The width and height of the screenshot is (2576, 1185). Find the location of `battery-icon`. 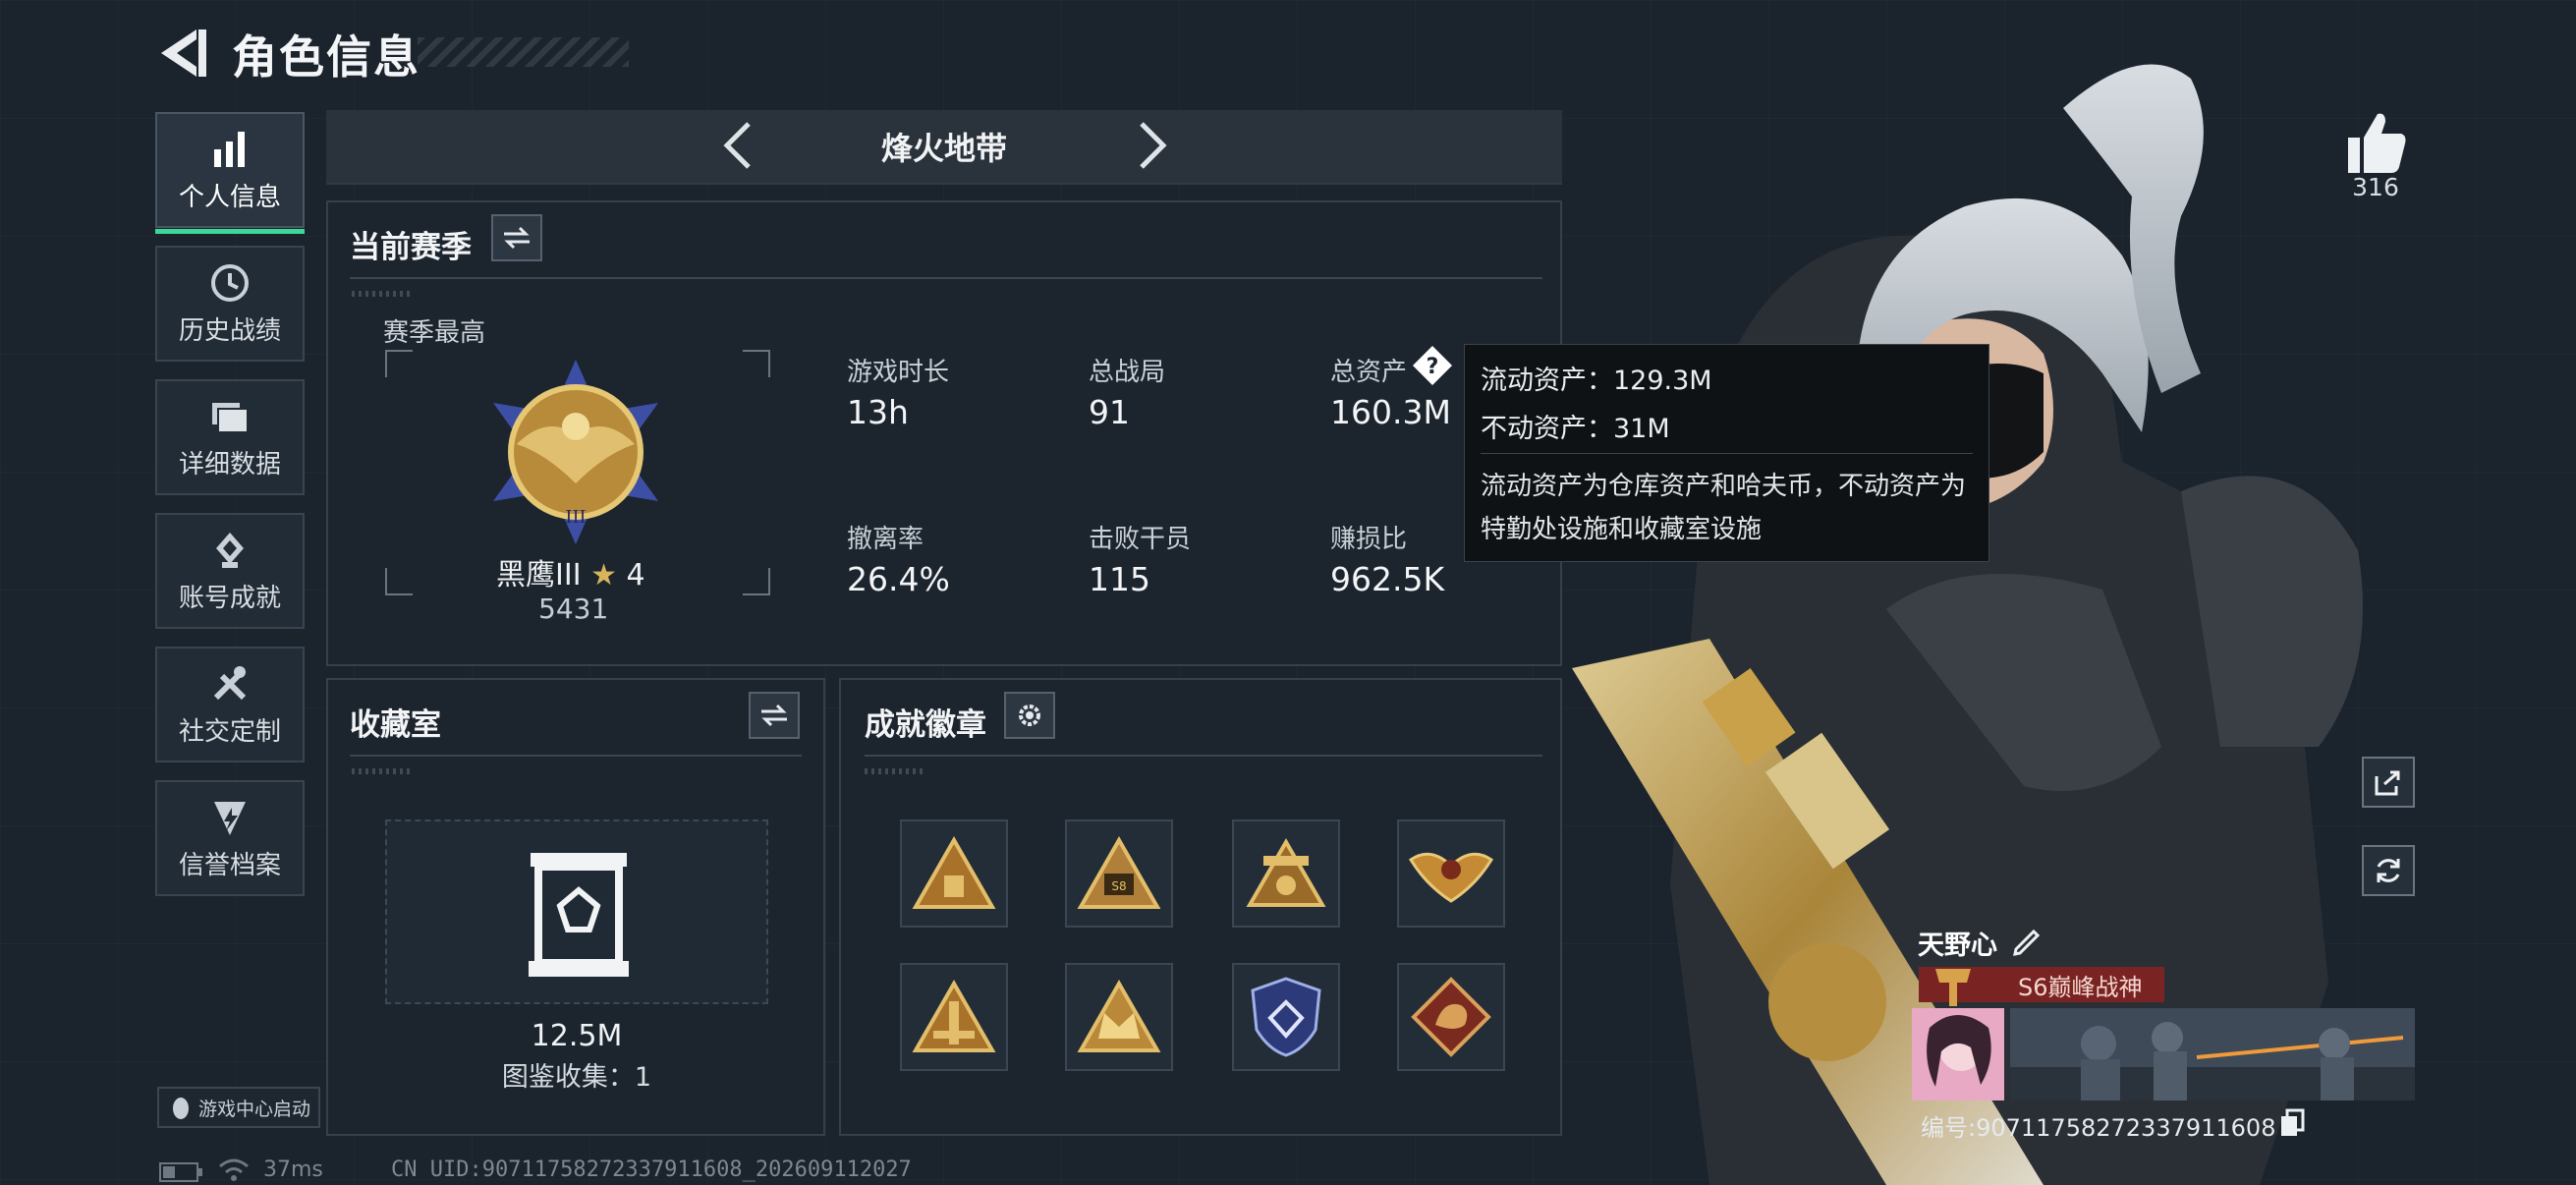

battery-icon is located at coordinates (180, 1172).